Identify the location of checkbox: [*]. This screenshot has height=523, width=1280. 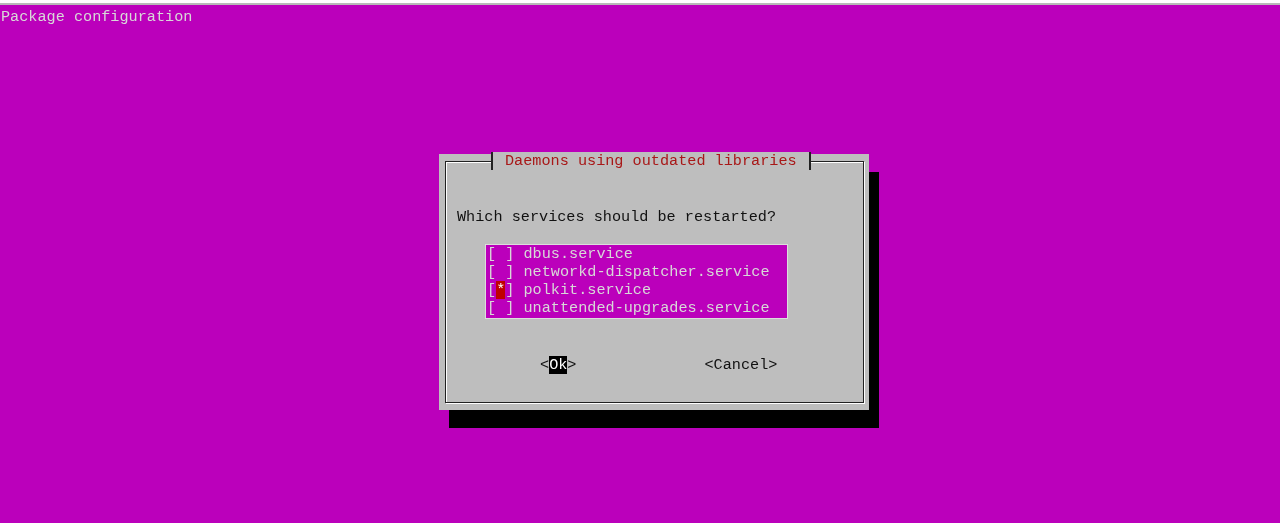
(501, 290).